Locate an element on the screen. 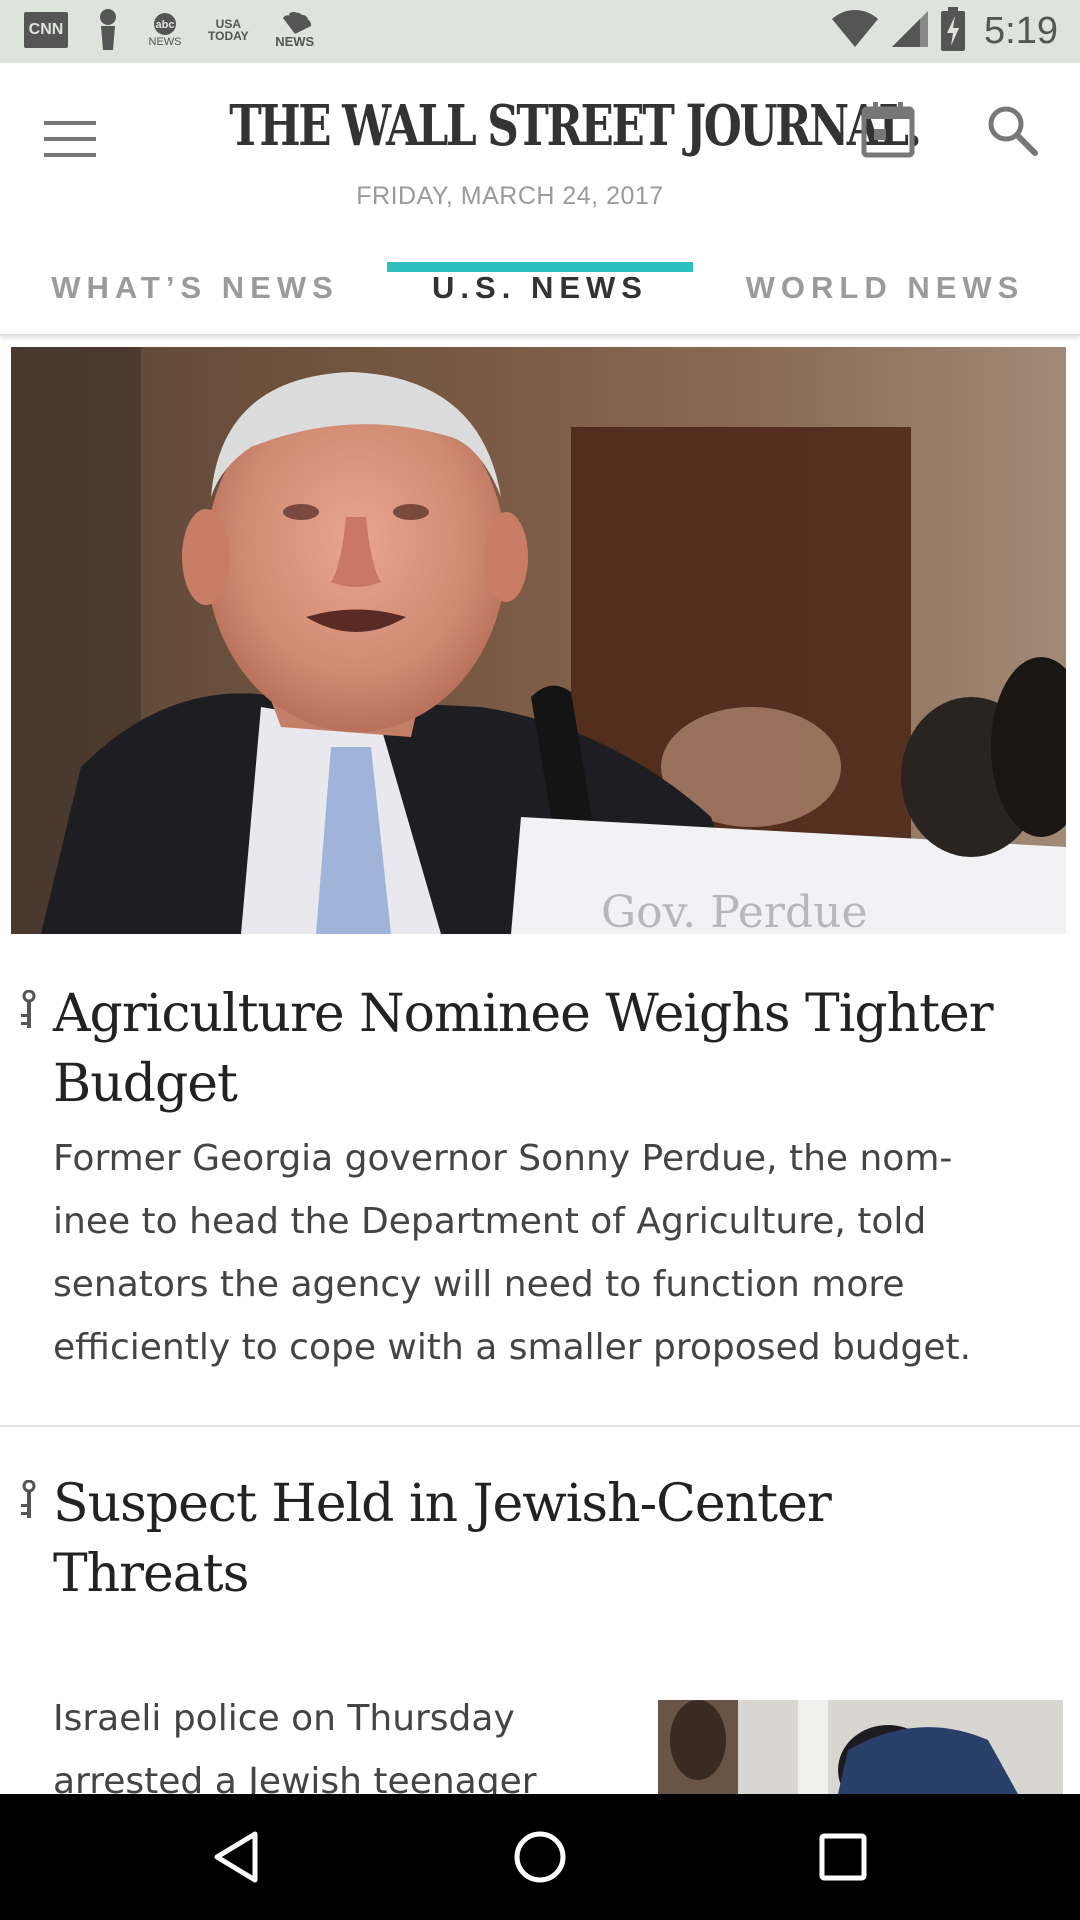  calendar-icon is located at coordinates (888, 130).